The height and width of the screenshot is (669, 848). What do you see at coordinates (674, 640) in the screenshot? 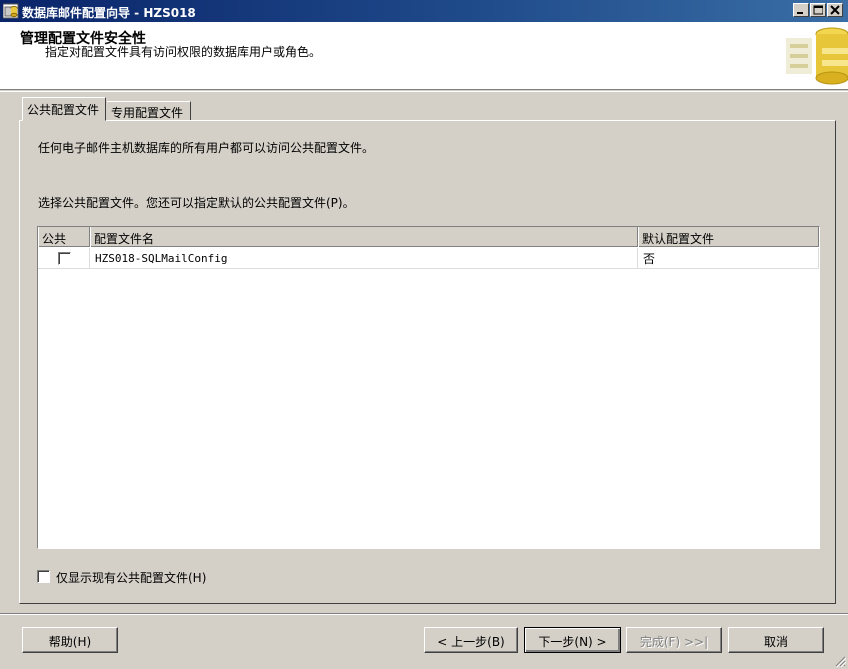
I see `finish-button: 完成(F) >>|` at bounding box center [674, 640].